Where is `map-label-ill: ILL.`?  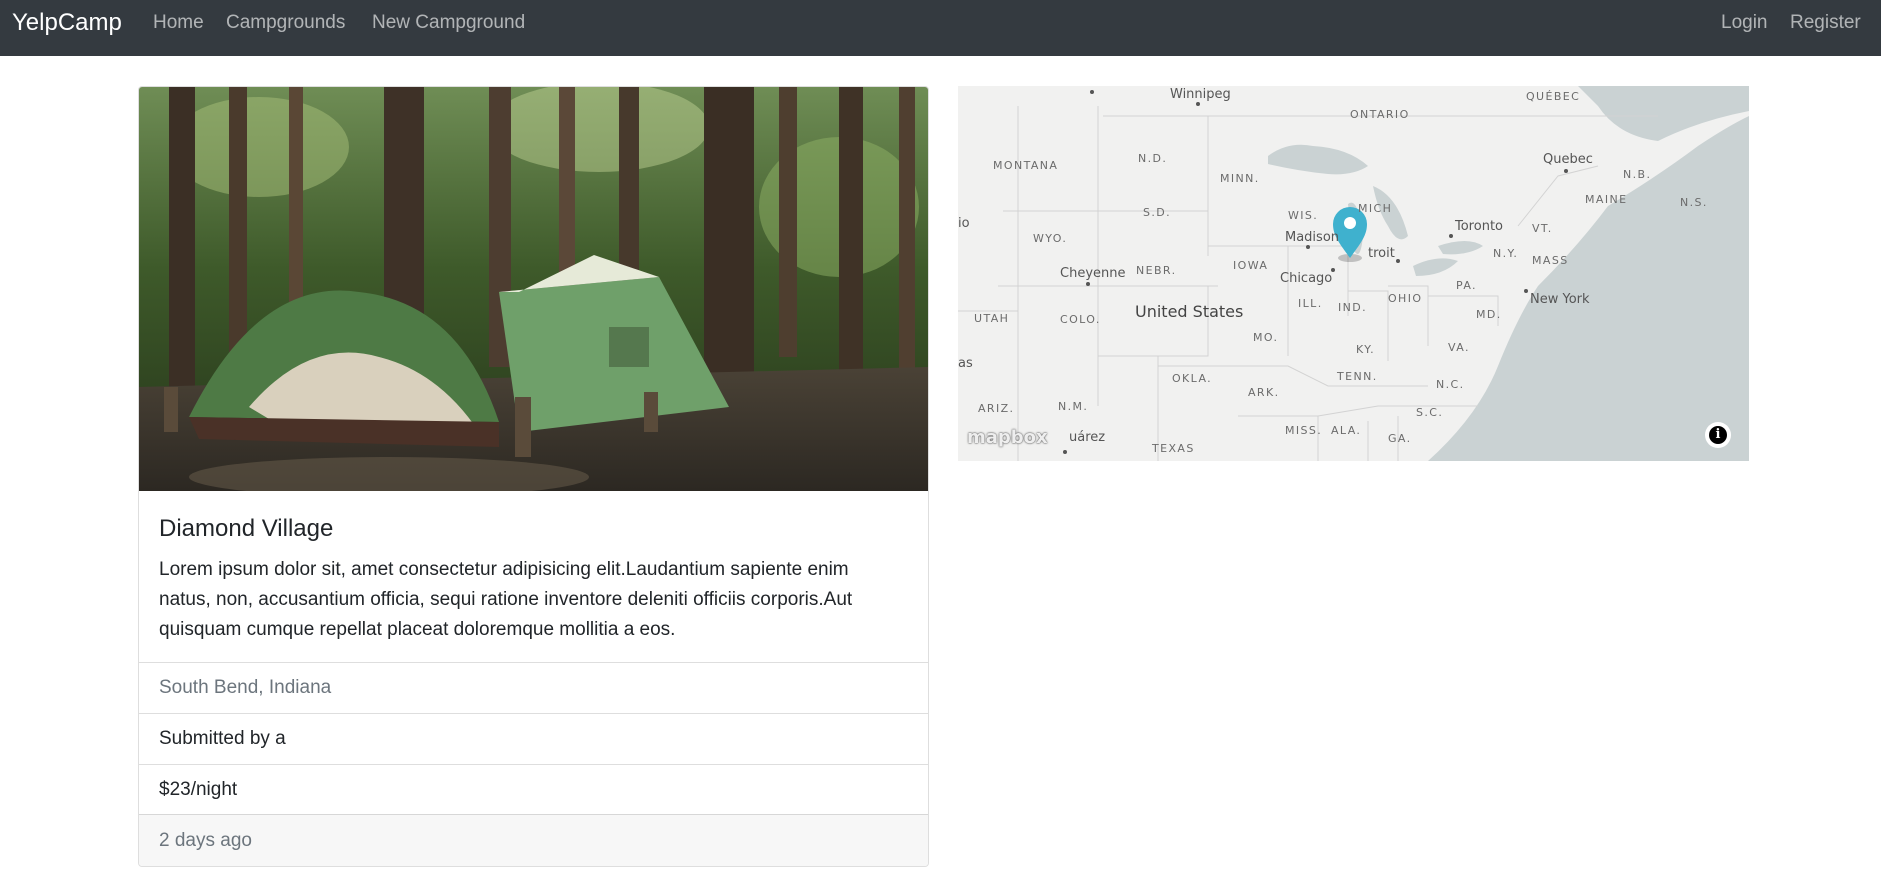
map-label-ill: ILL. is located at coordinates (1310, 303).